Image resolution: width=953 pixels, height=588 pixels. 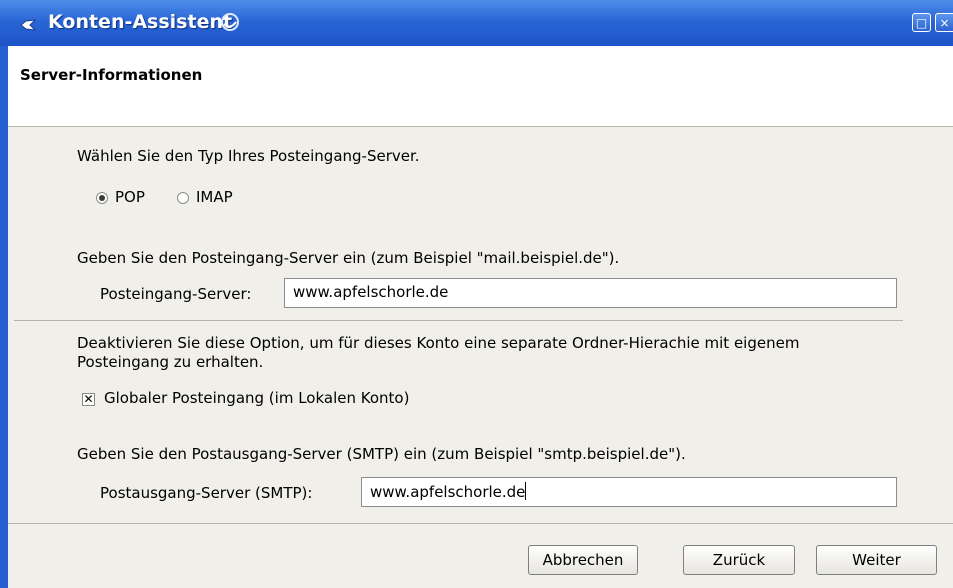 I want to click on back-button: Zurück, so click(x=739, y=560).